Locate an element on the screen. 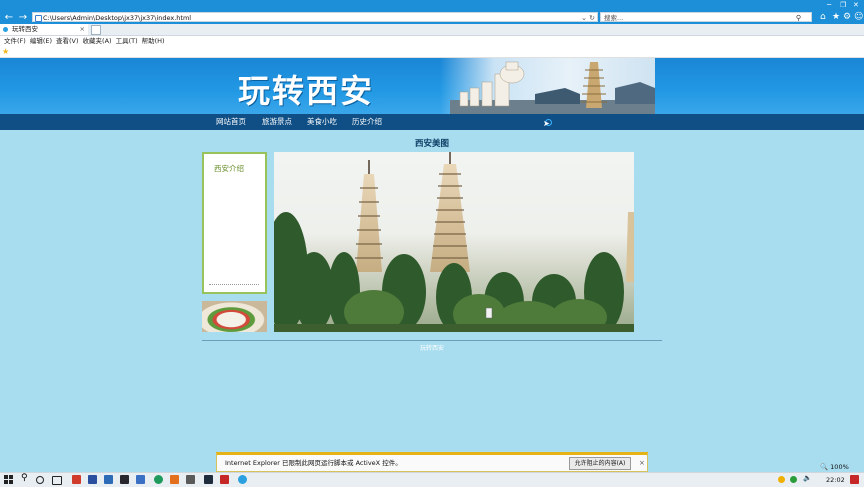 This screenshot has width=864, height=487. tab-title: 玩转西安 is located at coordinates (25, 29).